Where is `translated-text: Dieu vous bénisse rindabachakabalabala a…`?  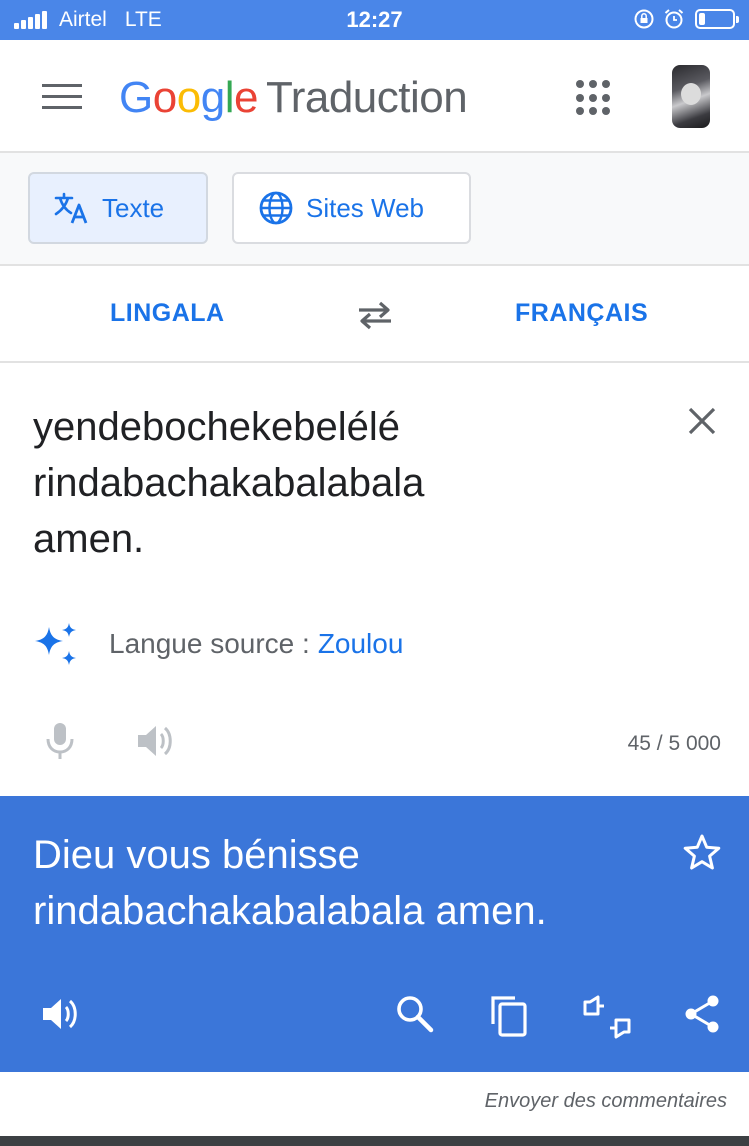
translated-text: Dieu vous bénisse rindabachakabalabala a… is located at coordinates (290, 883).